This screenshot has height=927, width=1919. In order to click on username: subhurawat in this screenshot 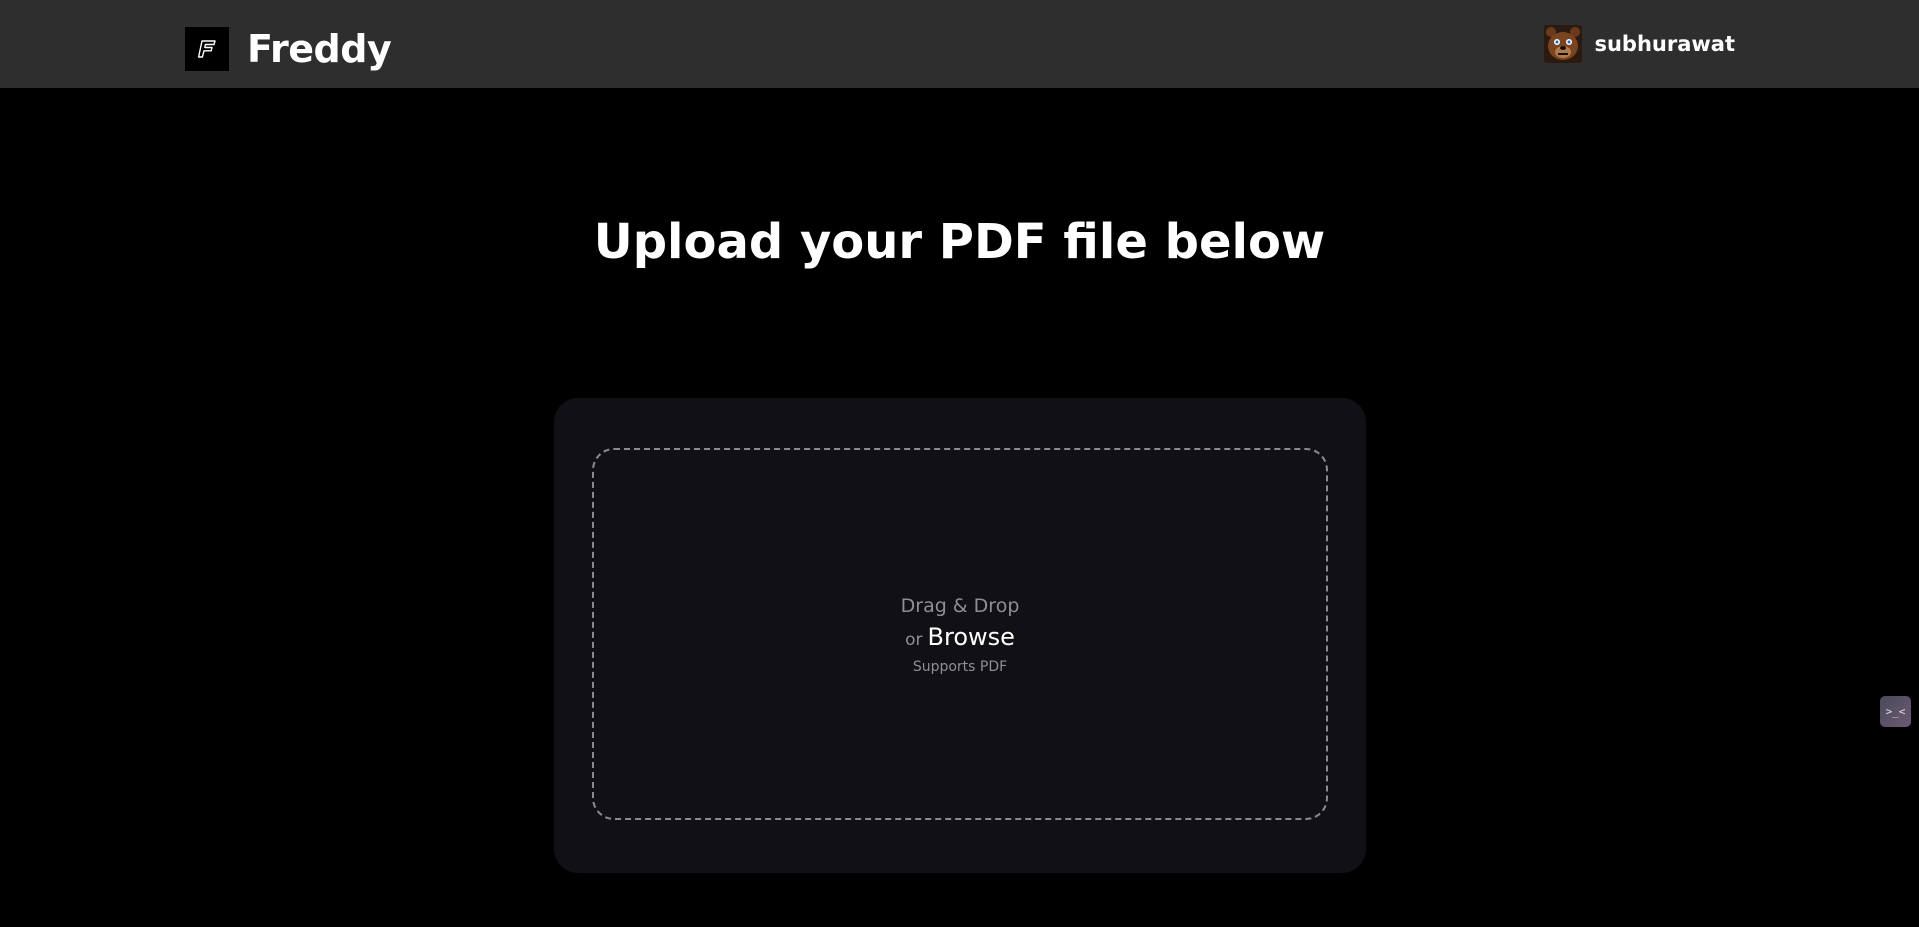, I will do `click(1664, 44)`.